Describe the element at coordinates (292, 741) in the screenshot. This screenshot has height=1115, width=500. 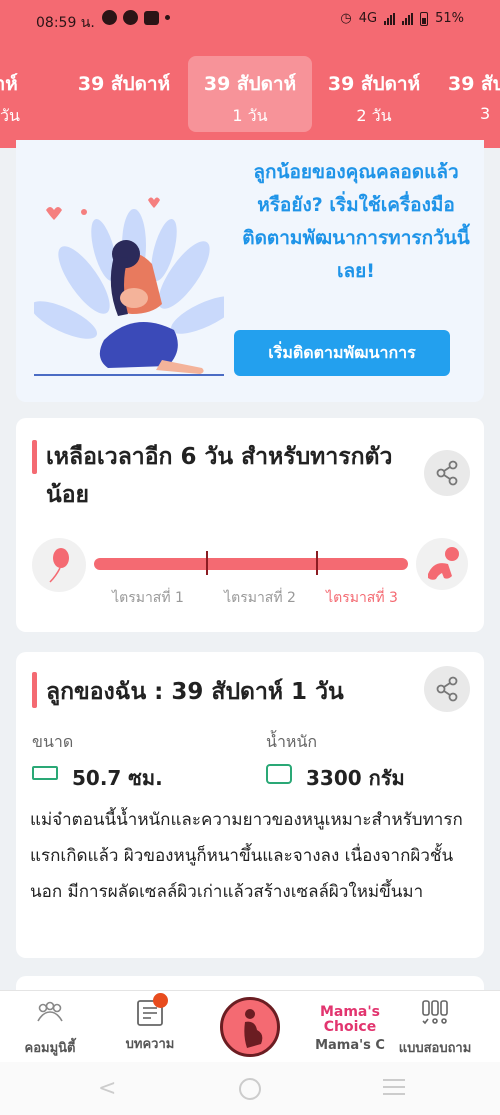
I see `weight-label: น้ำหนัก` at that location.